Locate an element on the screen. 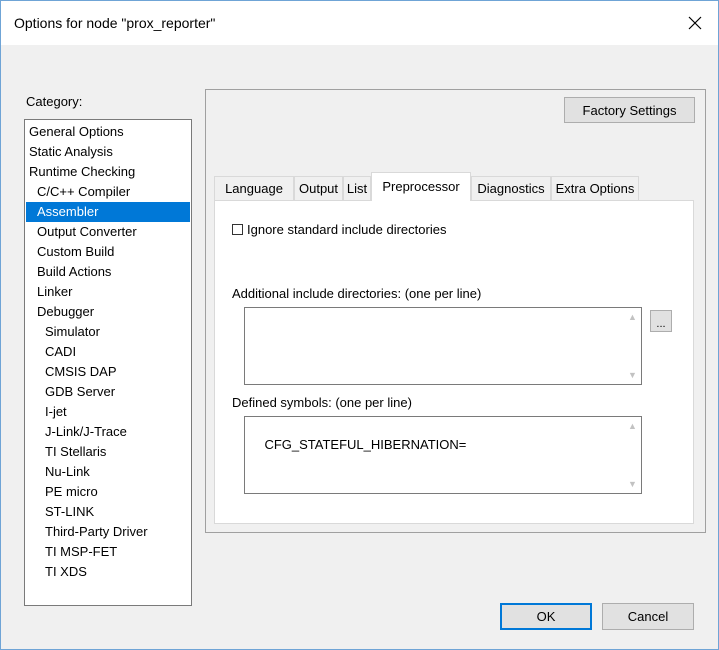 The height and width of the screenshot is (650, 719). additional-include-scrollbar: ▲ ▼ is located at coordinates (632, 346).